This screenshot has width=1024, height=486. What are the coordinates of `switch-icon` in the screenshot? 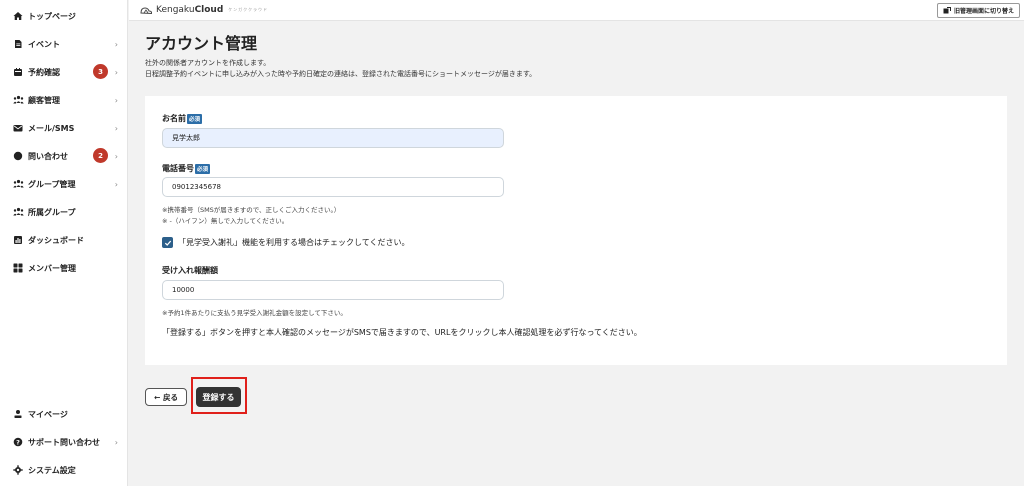 It's located at (947, 10).